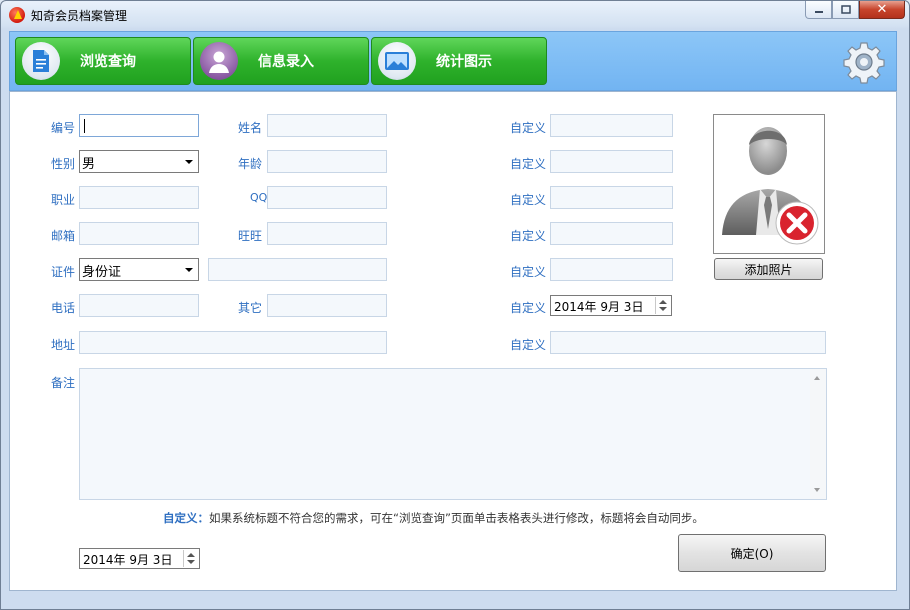 Image resolution: width=910 pixels, height=610 pixels. I want to click on qq-label: QQ, so click(259, 197).